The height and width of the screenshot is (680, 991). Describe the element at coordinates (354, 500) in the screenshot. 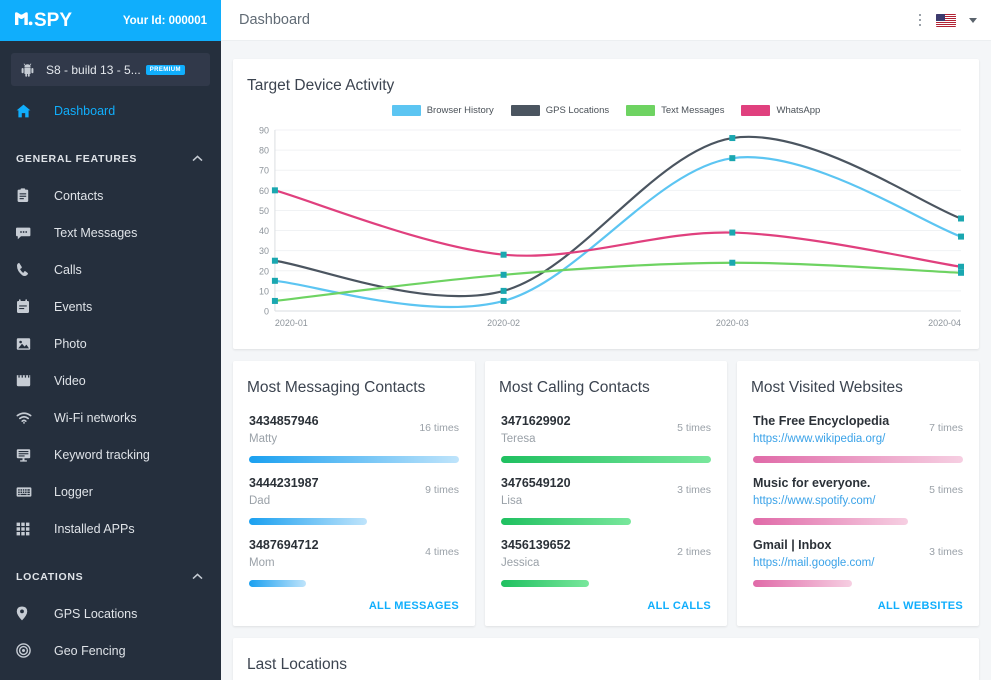

I see `list-item: 3444231987 Dad 9 times` at that location.